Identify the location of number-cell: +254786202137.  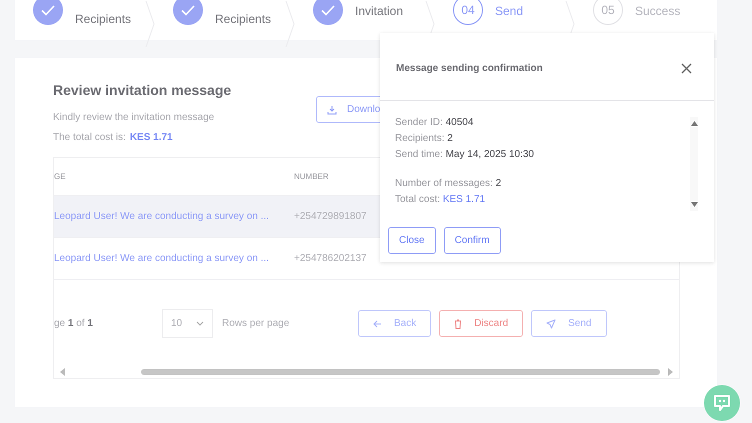
(330, 258).